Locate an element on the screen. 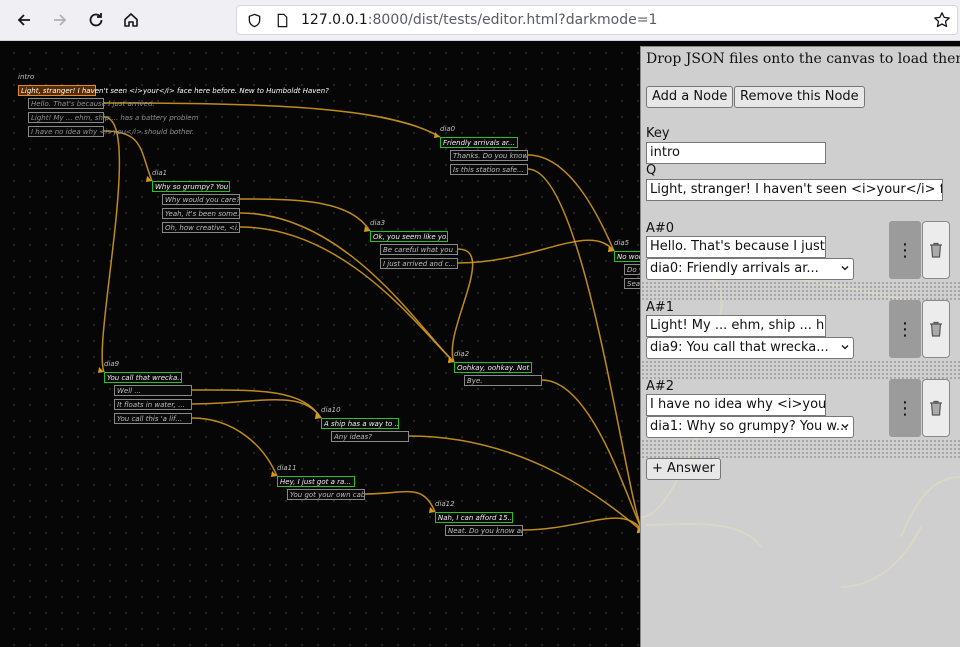  node-answer: Hello. That's because I just arrived. is located at coordinates (91, 103).